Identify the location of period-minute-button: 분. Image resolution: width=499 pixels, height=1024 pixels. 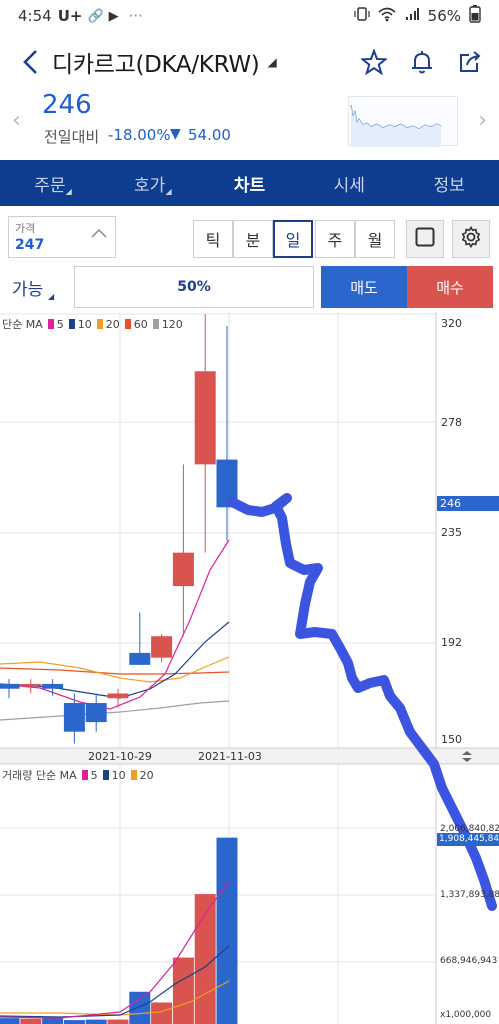
(253, 239).